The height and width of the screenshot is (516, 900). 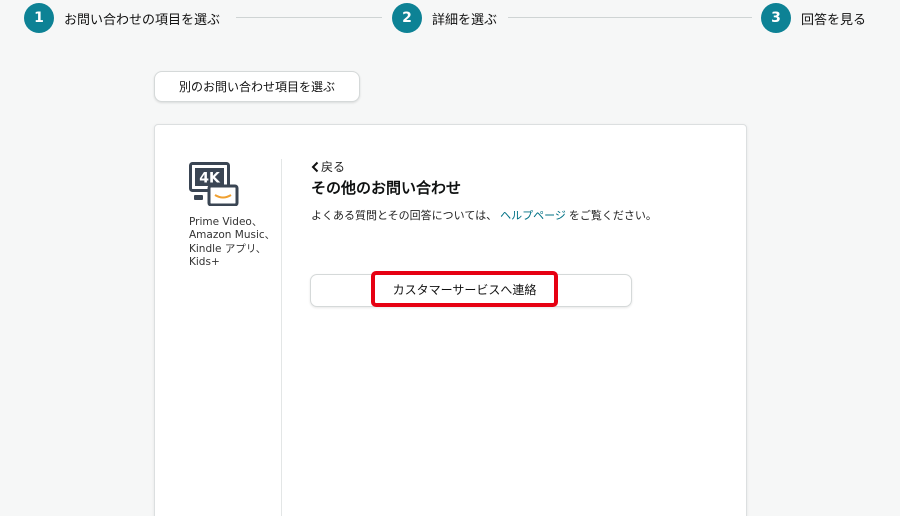 I want to click on step-3: 3 回答を見る, so click(x=813, y=18).